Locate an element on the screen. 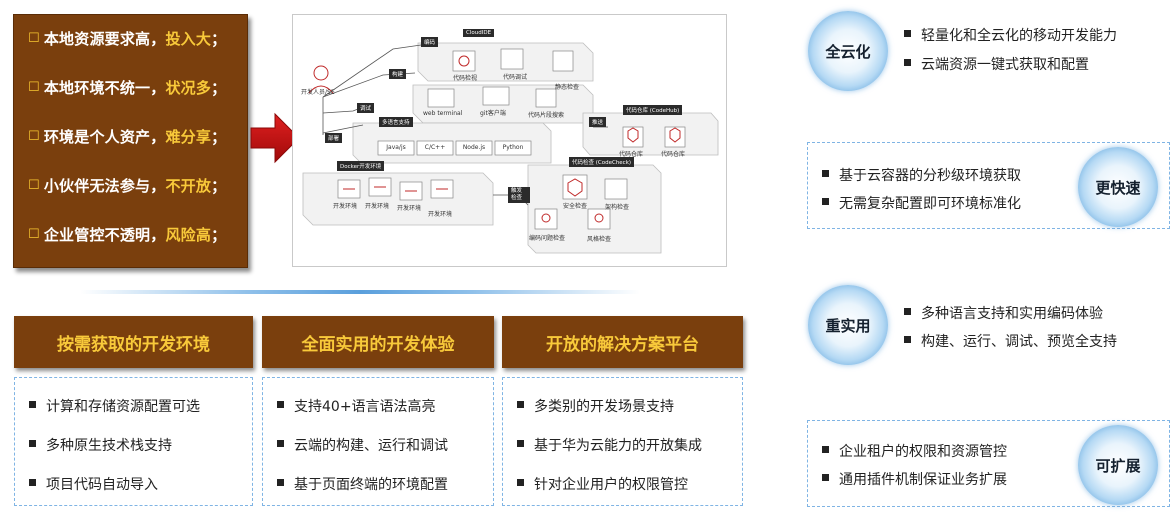  lang-item: Python is located at coordinates (513, 147).